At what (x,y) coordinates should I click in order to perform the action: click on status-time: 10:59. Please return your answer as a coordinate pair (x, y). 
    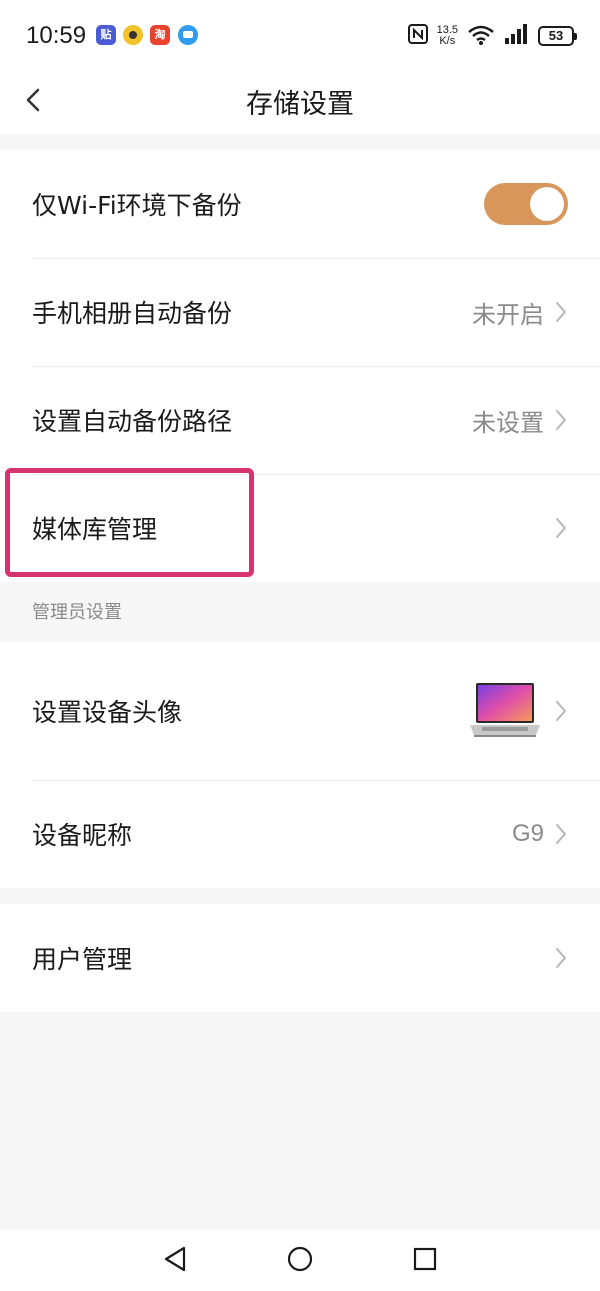
    Looking at the image, I should click on (56, 35).